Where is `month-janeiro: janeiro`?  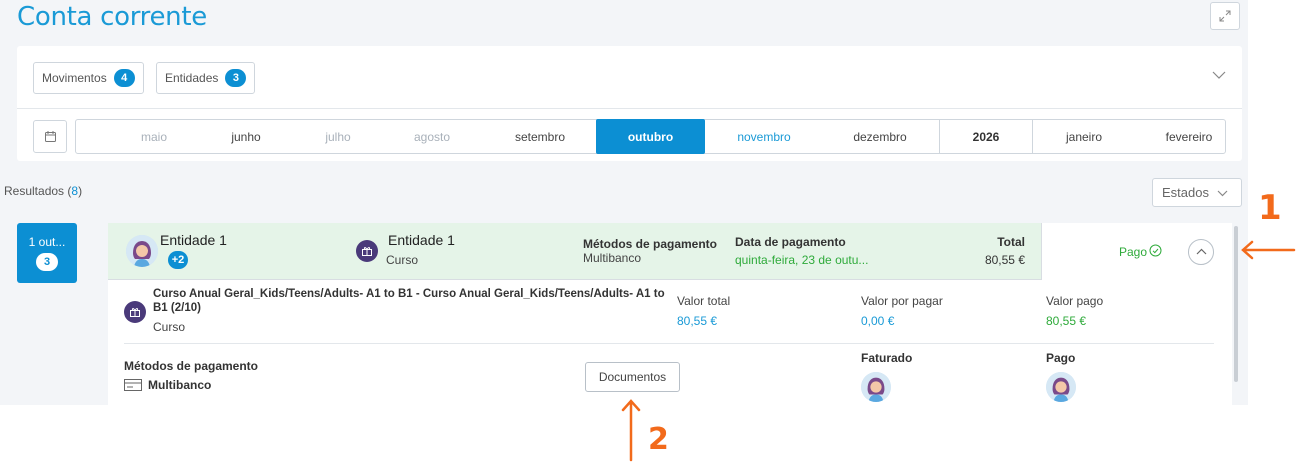
month-janeiro: janeiro is located at coordinates (1084, 136).